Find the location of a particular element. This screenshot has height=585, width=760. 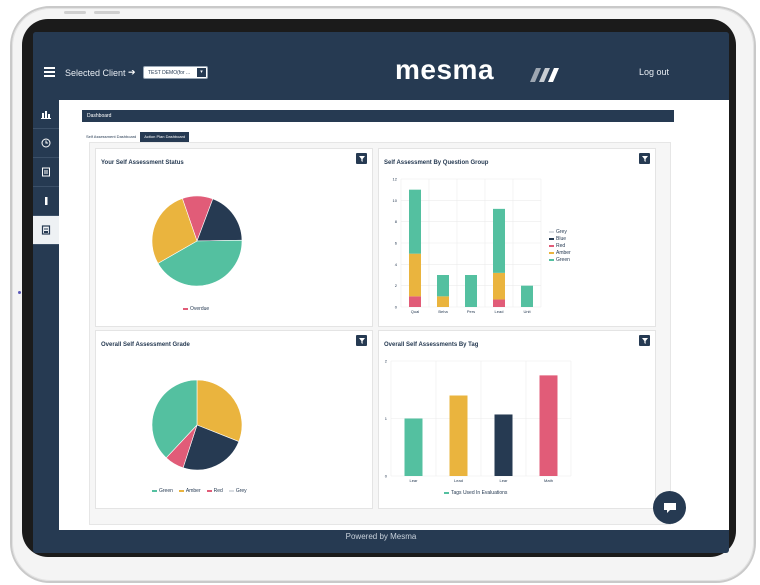

chart-legend: Grey Blue Red Amber Green is located at coordinates (560, 246).